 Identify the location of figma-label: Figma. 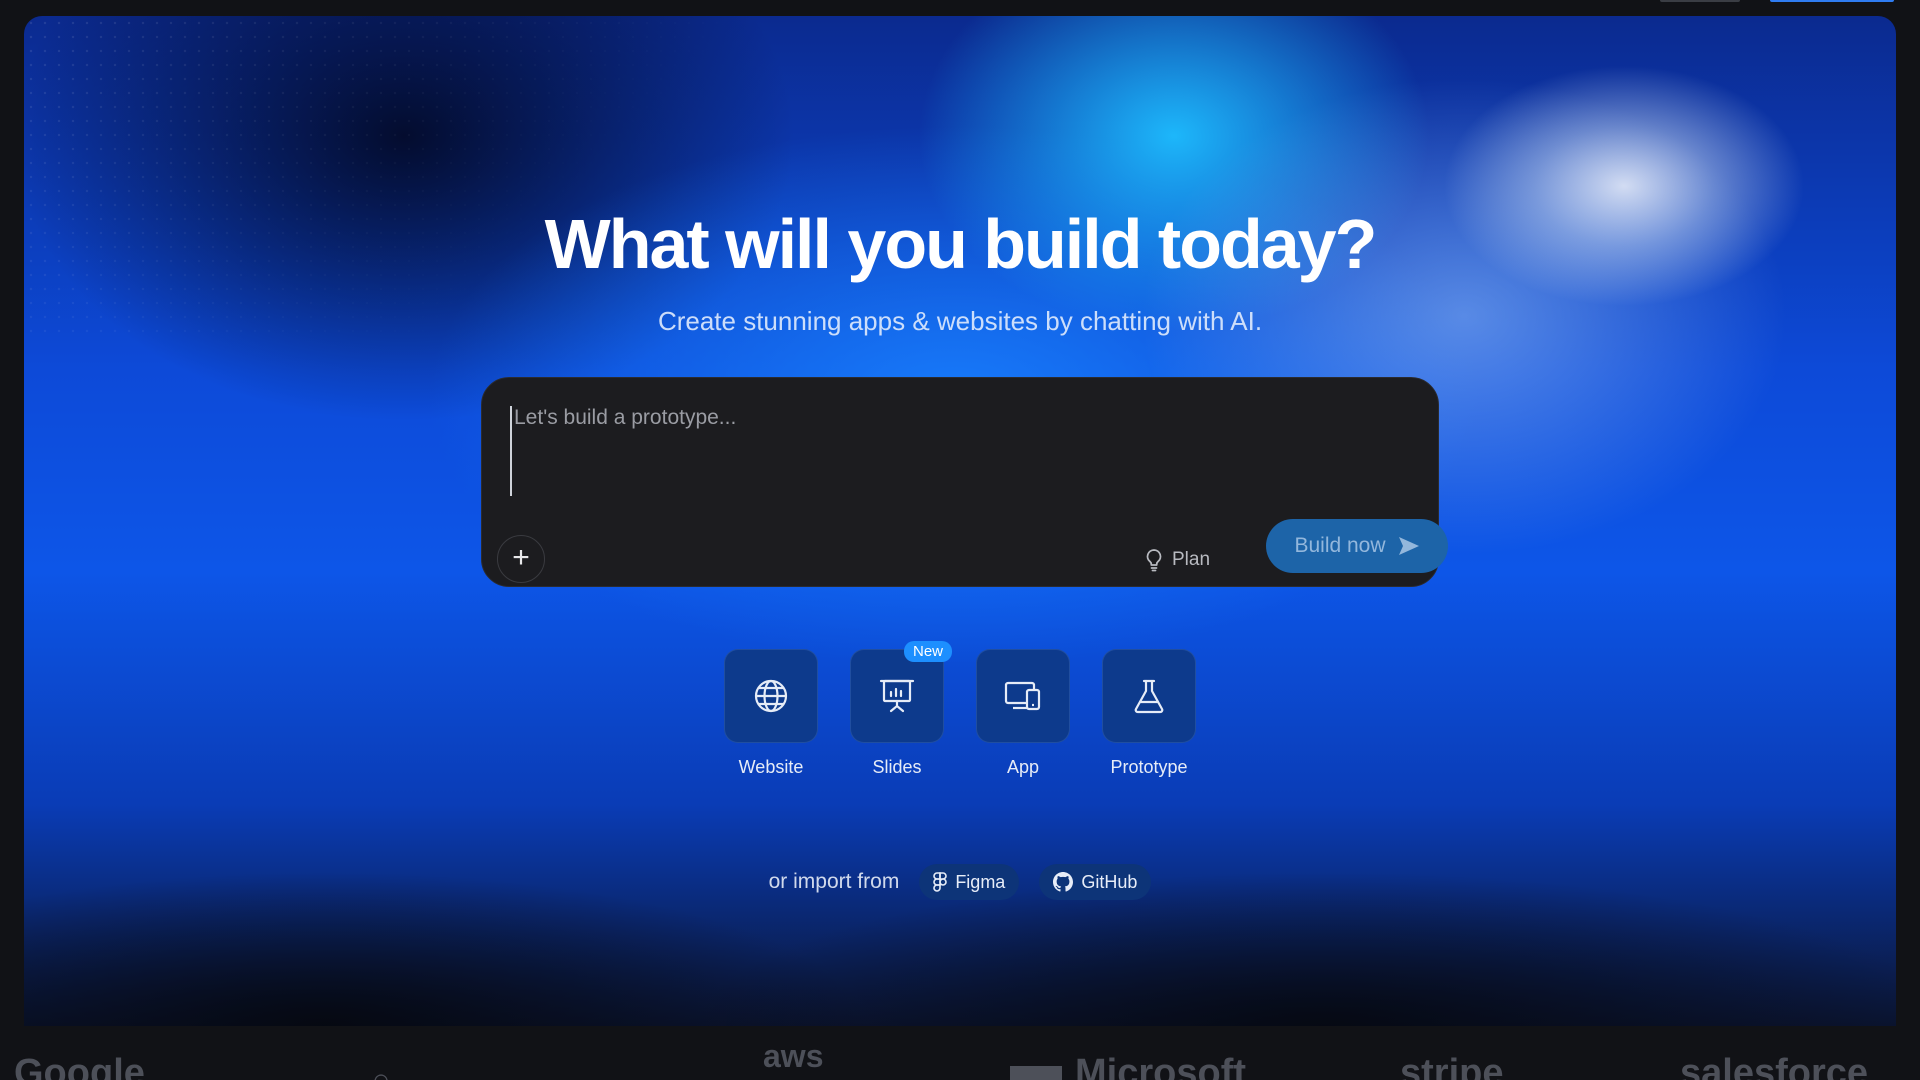
(980, 881).